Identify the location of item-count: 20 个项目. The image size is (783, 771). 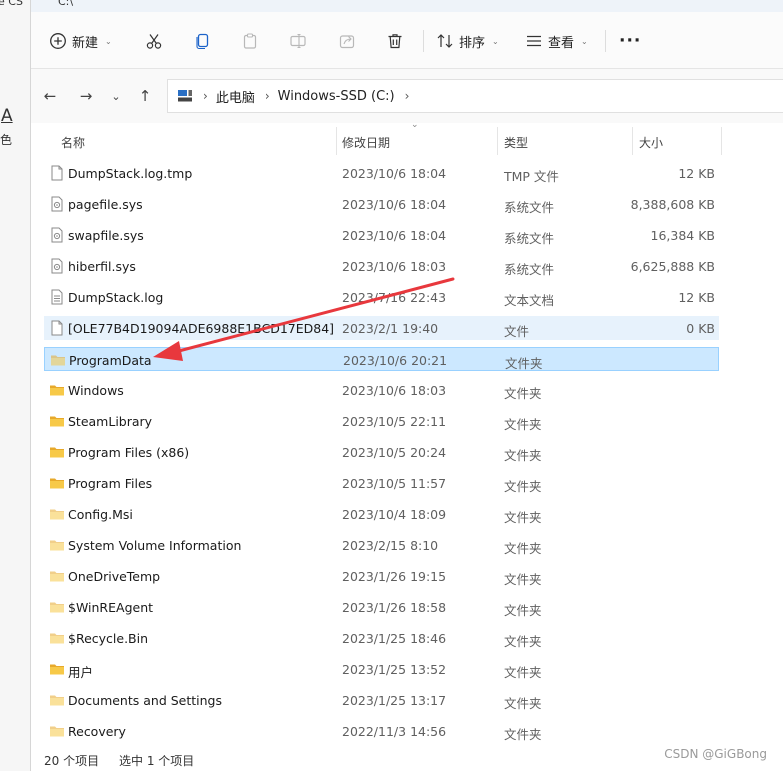
(72, 761).